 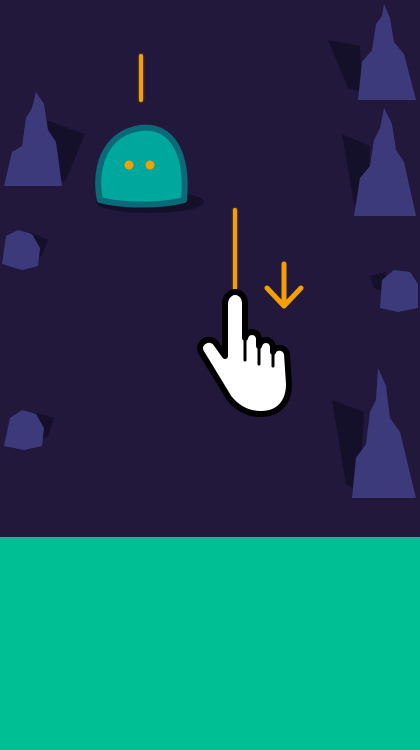 What do you see at coordinates (374, 433) in the screenshot?
I see `stalagmite-right-lower-middle` at bounding box center [374, 433].